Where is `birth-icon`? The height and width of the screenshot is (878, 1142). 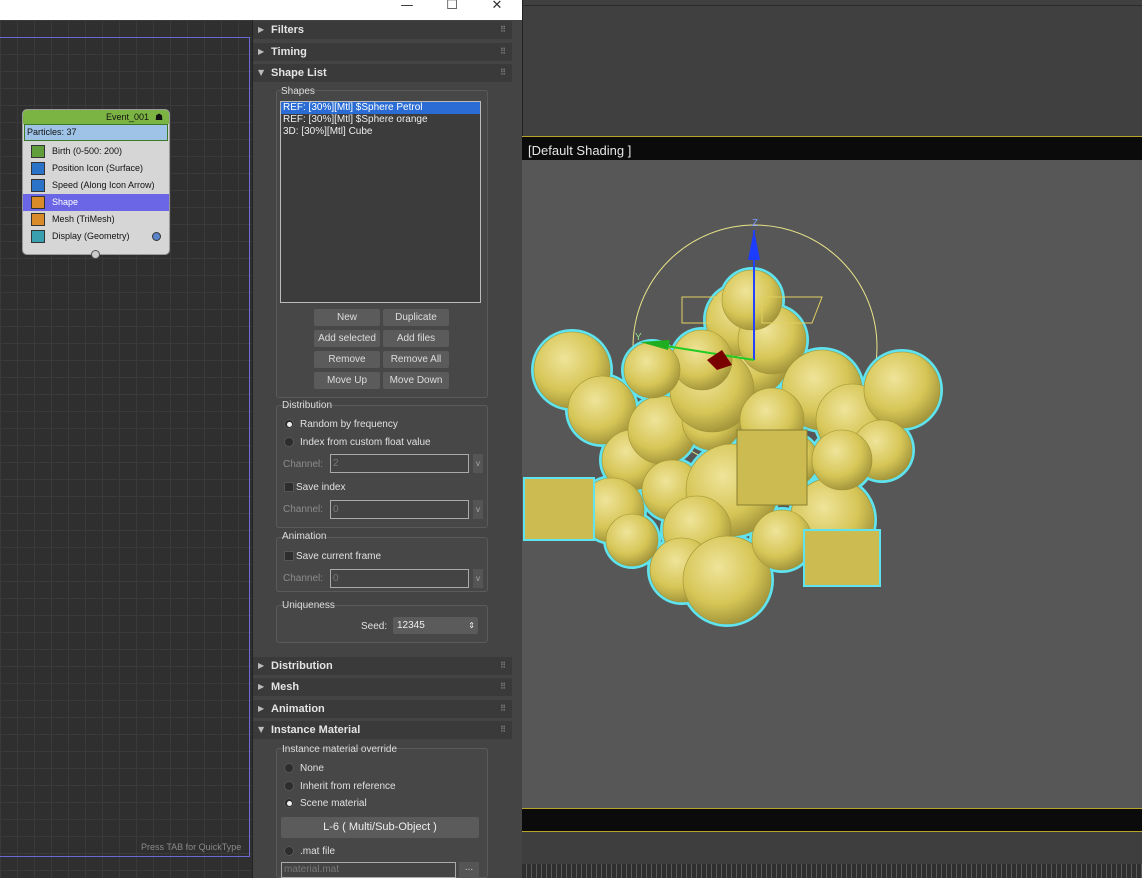
birth-icon is located at coordinates (38, 151).